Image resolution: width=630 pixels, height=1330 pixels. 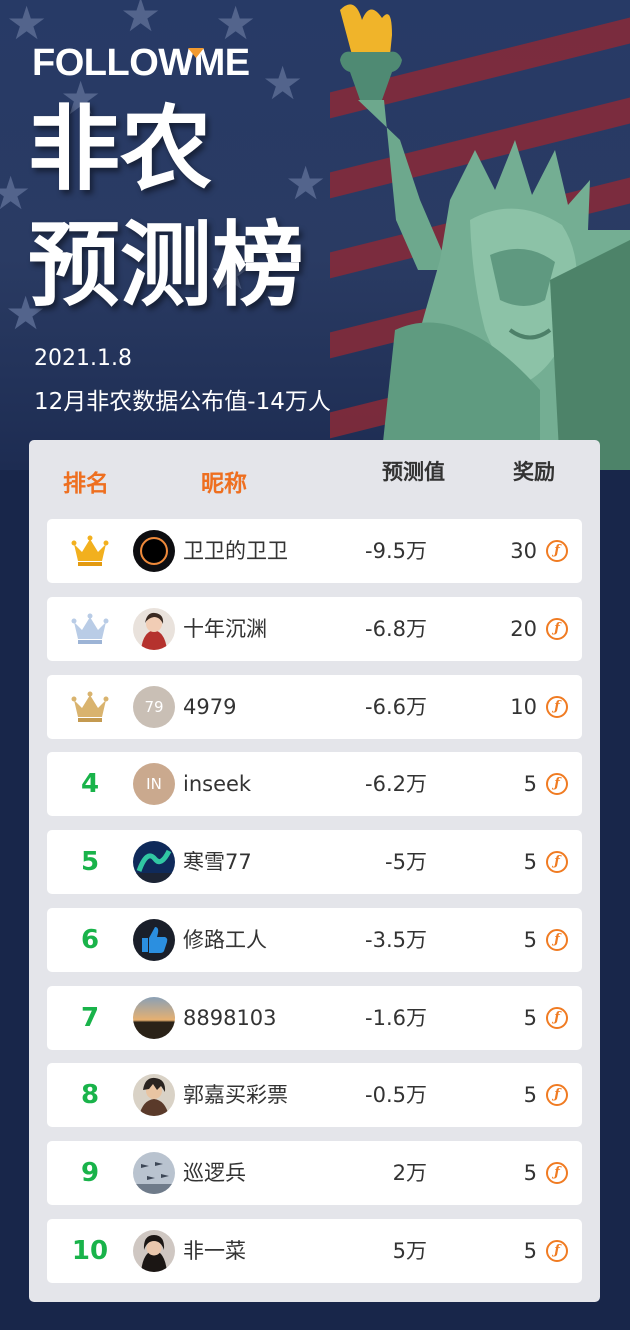 What do you see at coordinates (409, 1251) in the screenshot?
I see `prediction-value: 5万` at bounding box center [409, 1251].